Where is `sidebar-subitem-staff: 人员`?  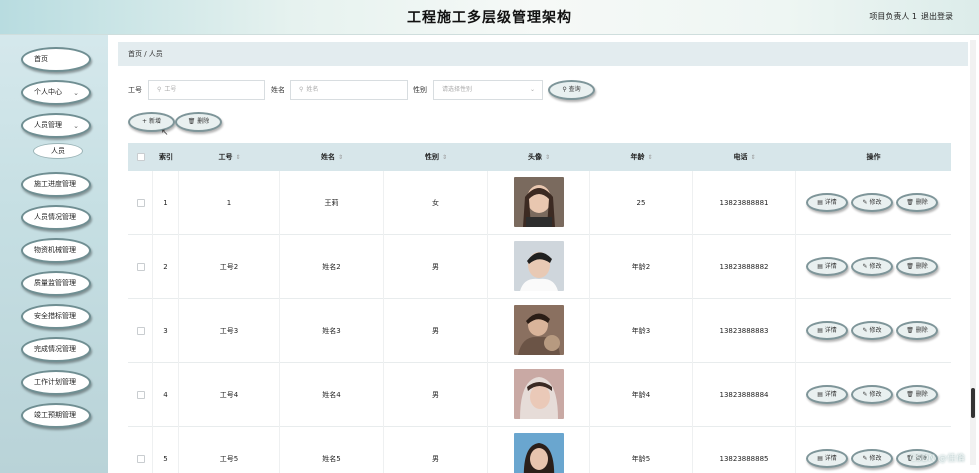 sidebar-subitem-staff: 人员 is located at coordinates (58, 151).